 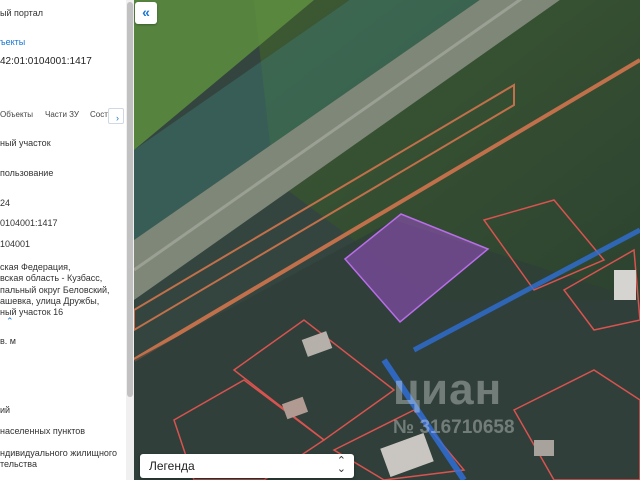 I want to click on tab-parts: Части ЗУ, so click(x=62, y=114).